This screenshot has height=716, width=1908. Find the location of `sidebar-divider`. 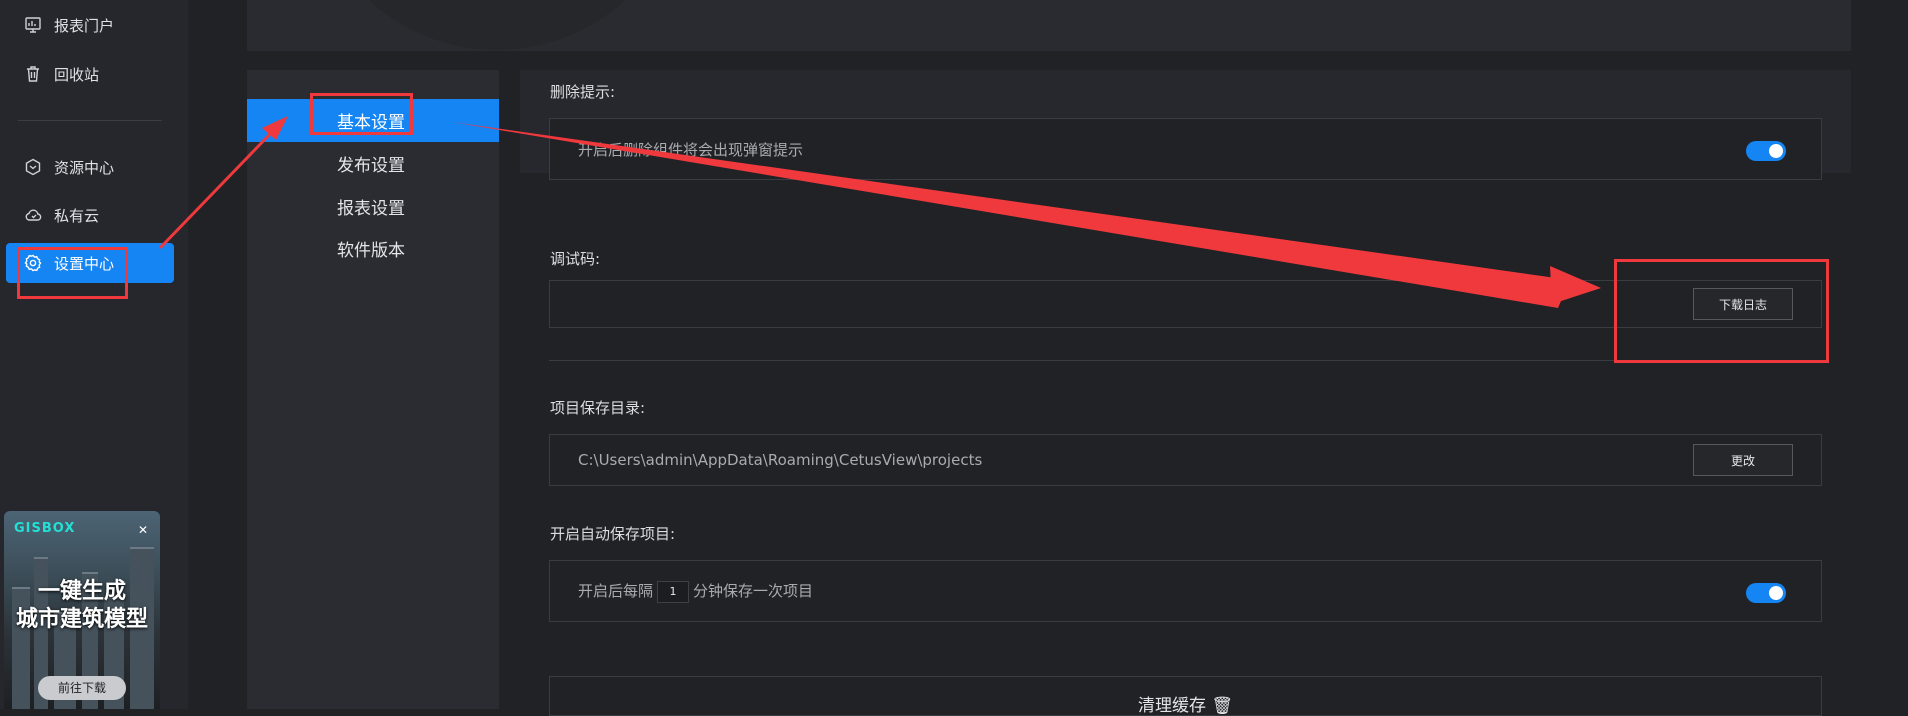

sidebar-divider is located at coordinates (90, 120).